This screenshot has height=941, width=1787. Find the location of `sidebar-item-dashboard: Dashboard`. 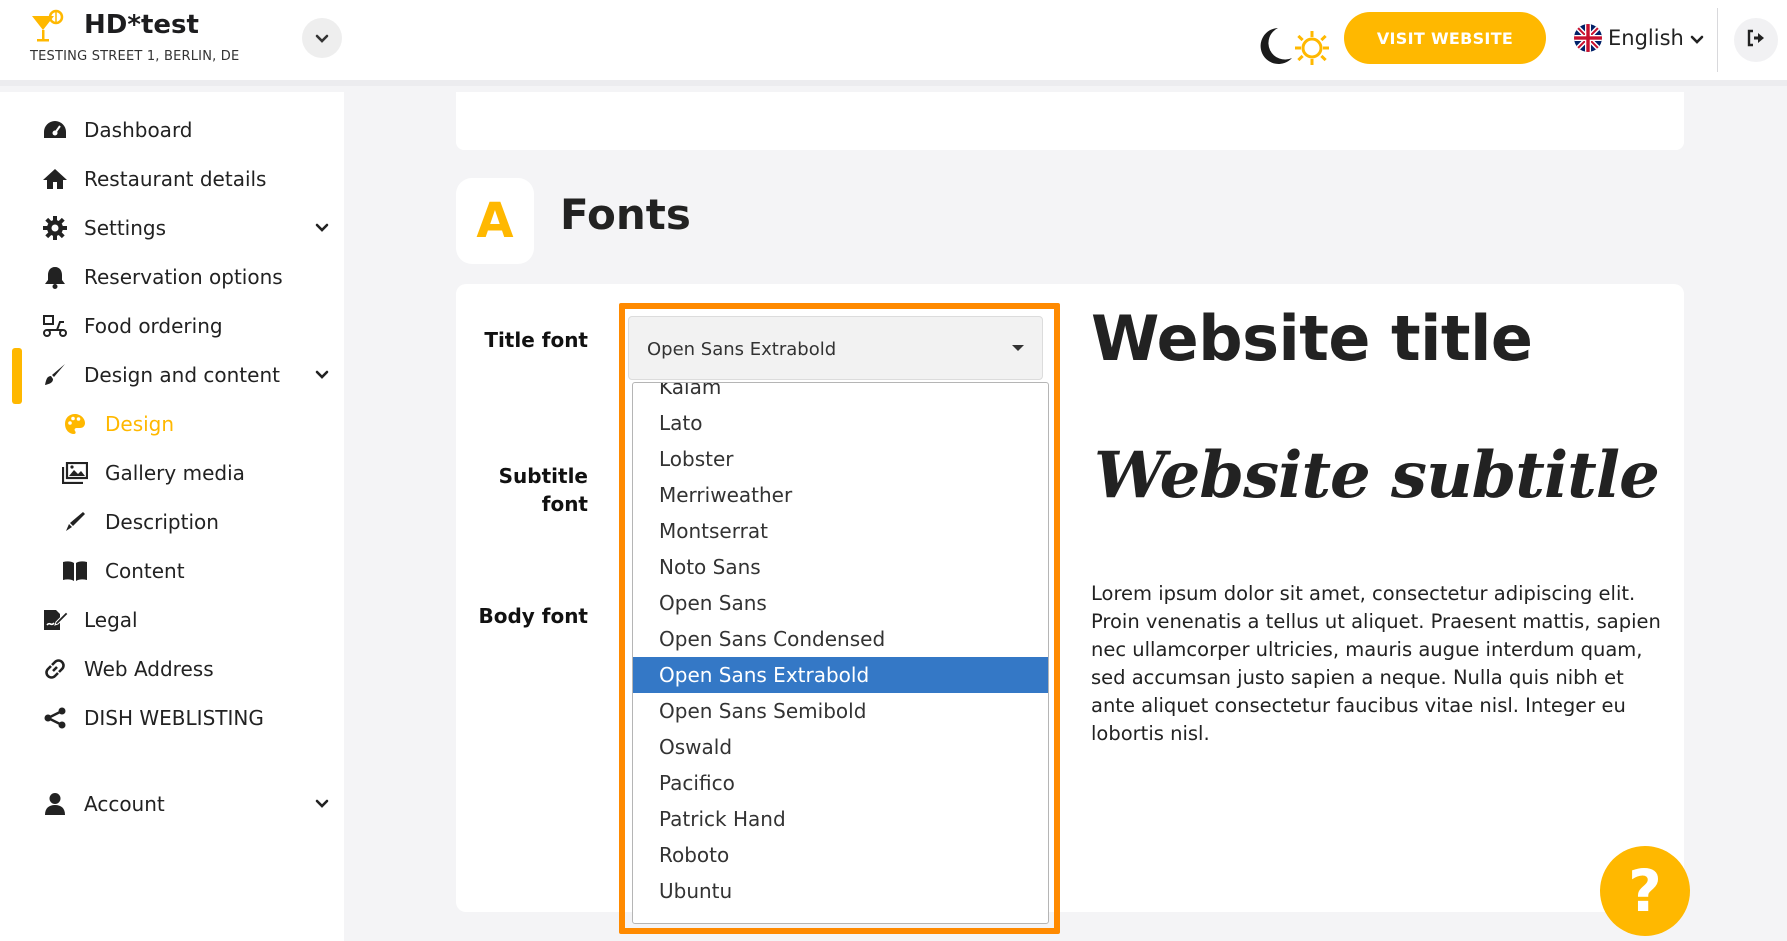

sidebar-item-dashboard: Dashboard is located at coordinates (172, 130).